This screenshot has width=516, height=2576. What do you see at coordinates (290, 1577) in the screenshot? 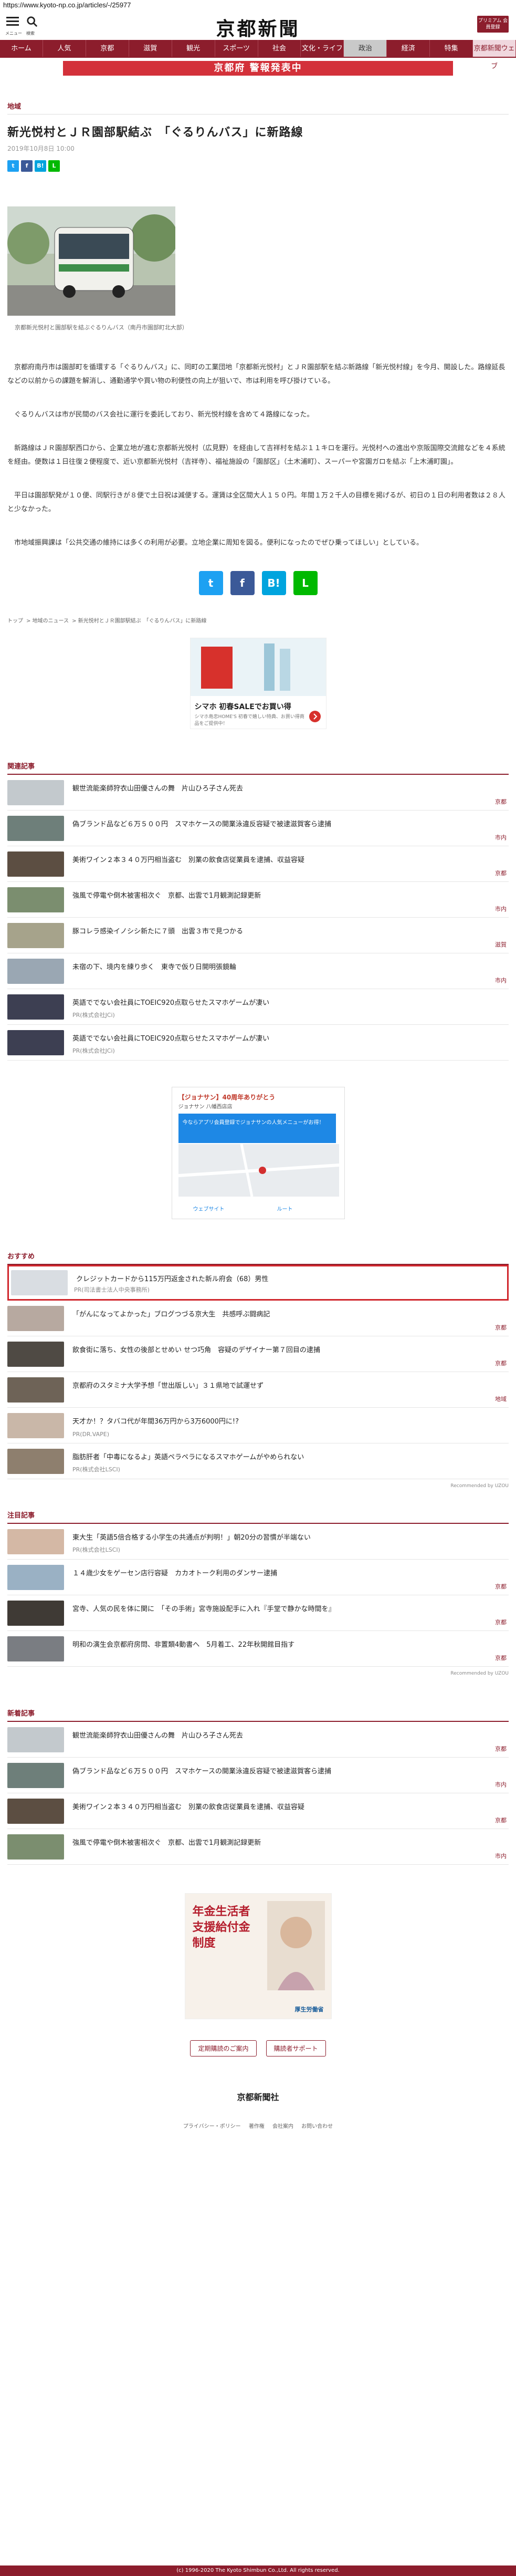
I see `item-title: １４歳少女をゲーセン店行容疑 カカオトーク利用のダンサー逮捕` at bounding box center [290, 1577].